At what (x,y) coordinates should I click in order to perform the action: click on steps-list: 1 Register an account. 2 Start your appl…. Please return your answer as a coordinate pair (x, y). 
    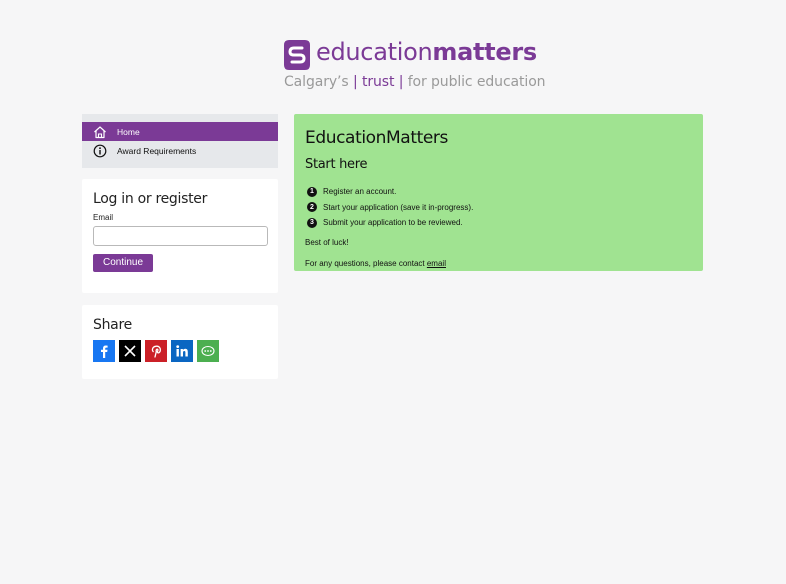
    Looking at the image, I should click on (498, 207).